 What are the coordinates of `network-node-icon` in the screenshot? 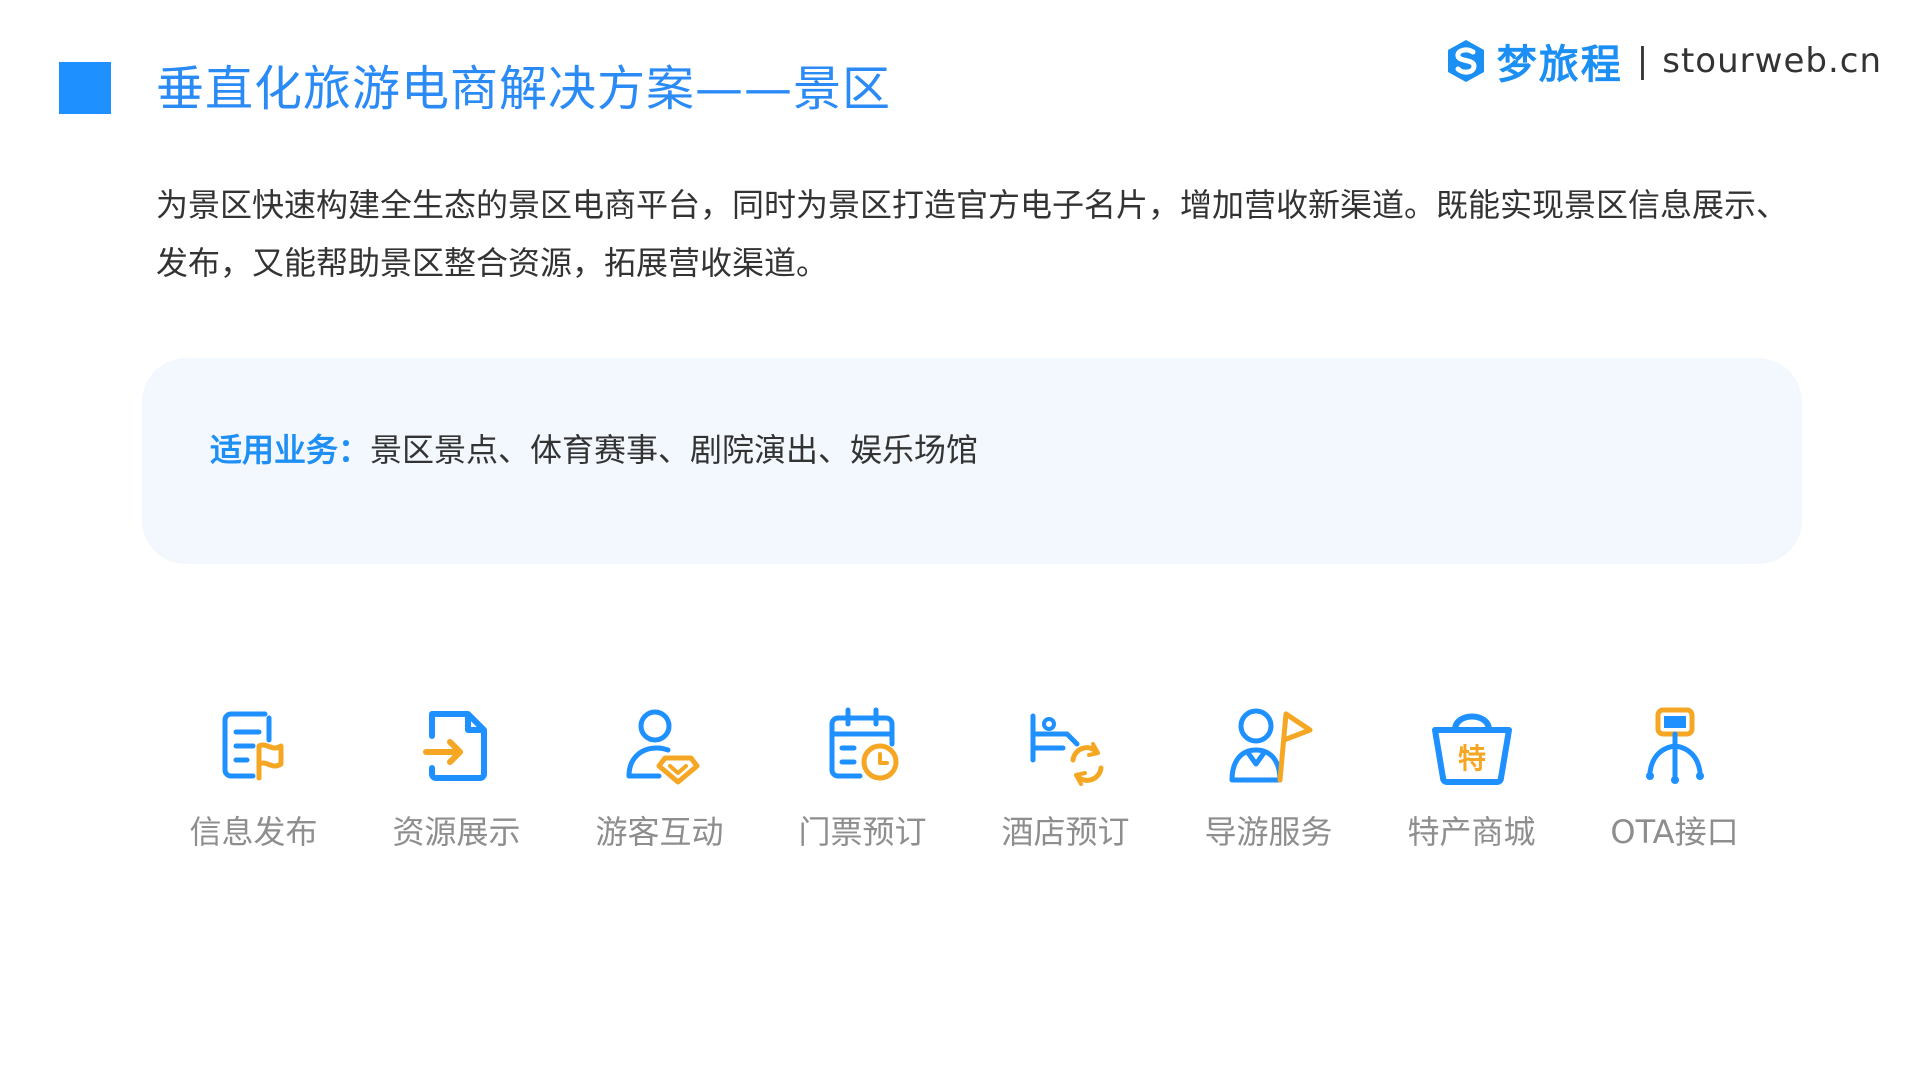 It's located at (1674, 745).